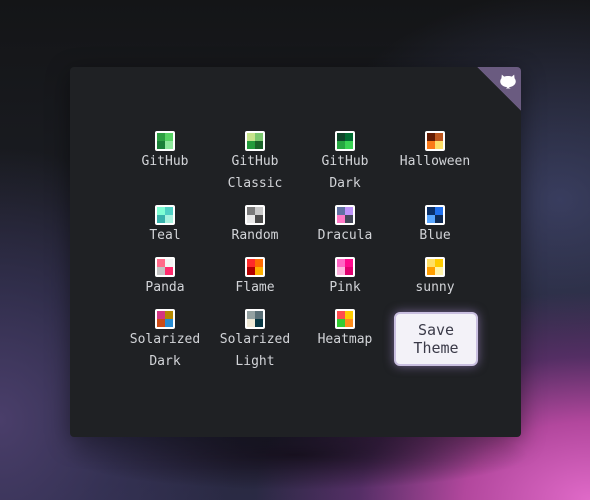 The image size is (590, 500). What do you see at coordinates (255, 287) in the screenshot?
I see `theme-label: Flame` at bounding box center [255, 287].